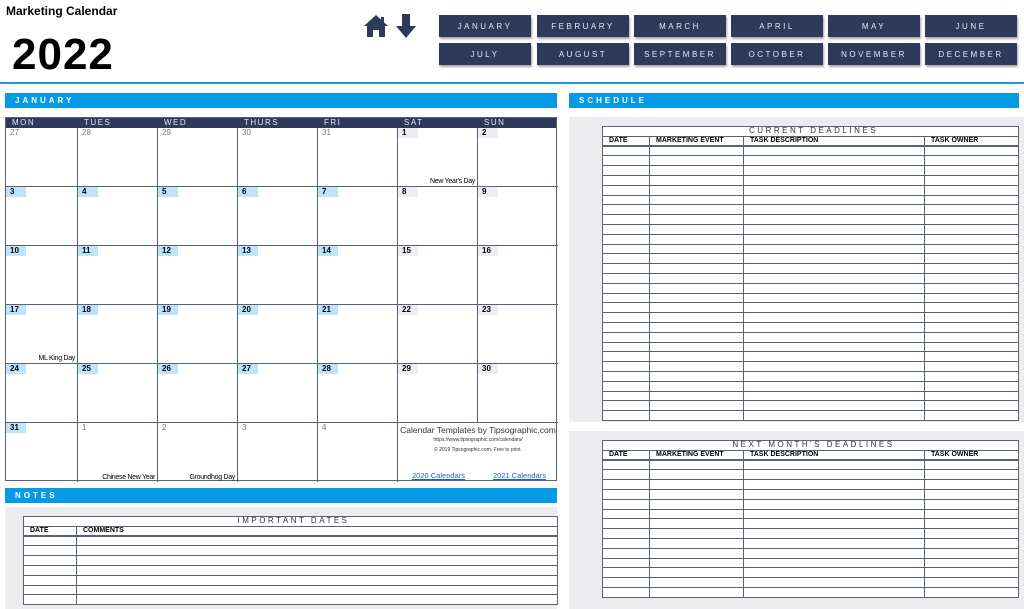  What do you see at coordinates (583, 26) in the screenshot?
I see `month-button-february: FEBRUARY` at bounding box center [583, 26].